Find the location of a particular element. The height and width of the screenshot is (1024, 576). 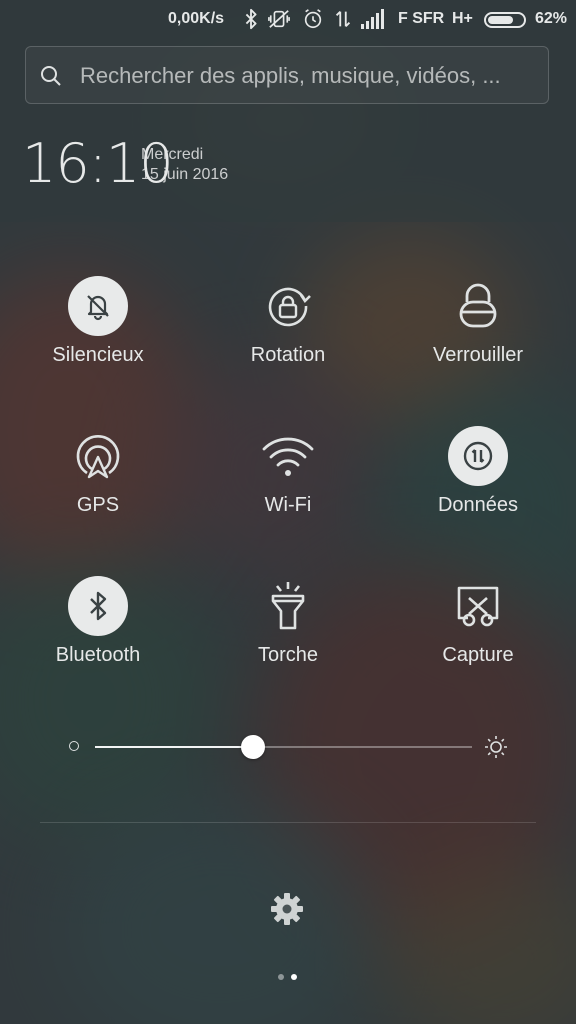

signal-icon is located at coordinates (372, 19).